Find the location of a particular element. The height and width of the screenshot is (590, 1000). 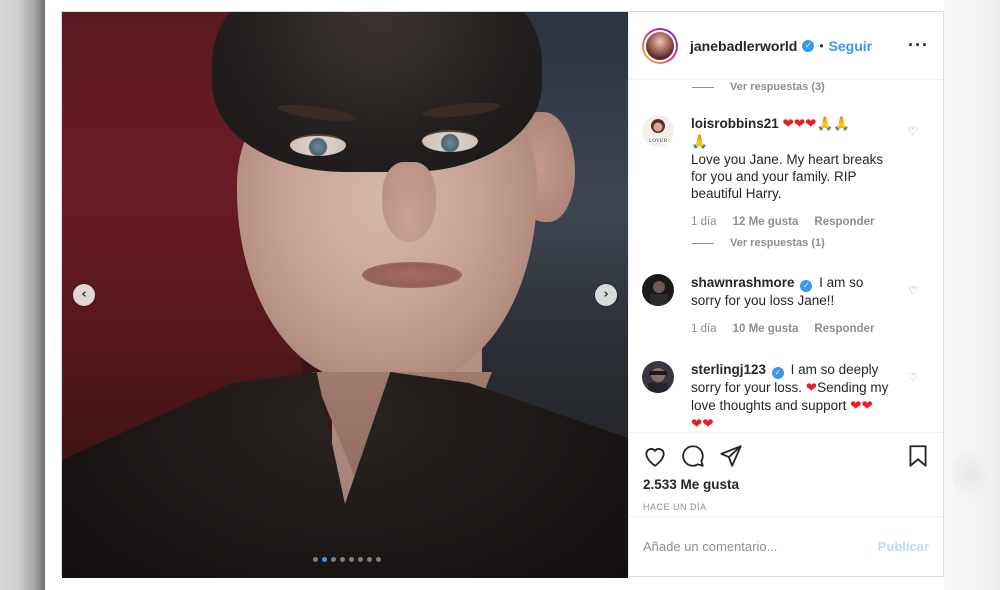

post-likes-count: 2.533 Me gusta is located at coordinates (691, 484).